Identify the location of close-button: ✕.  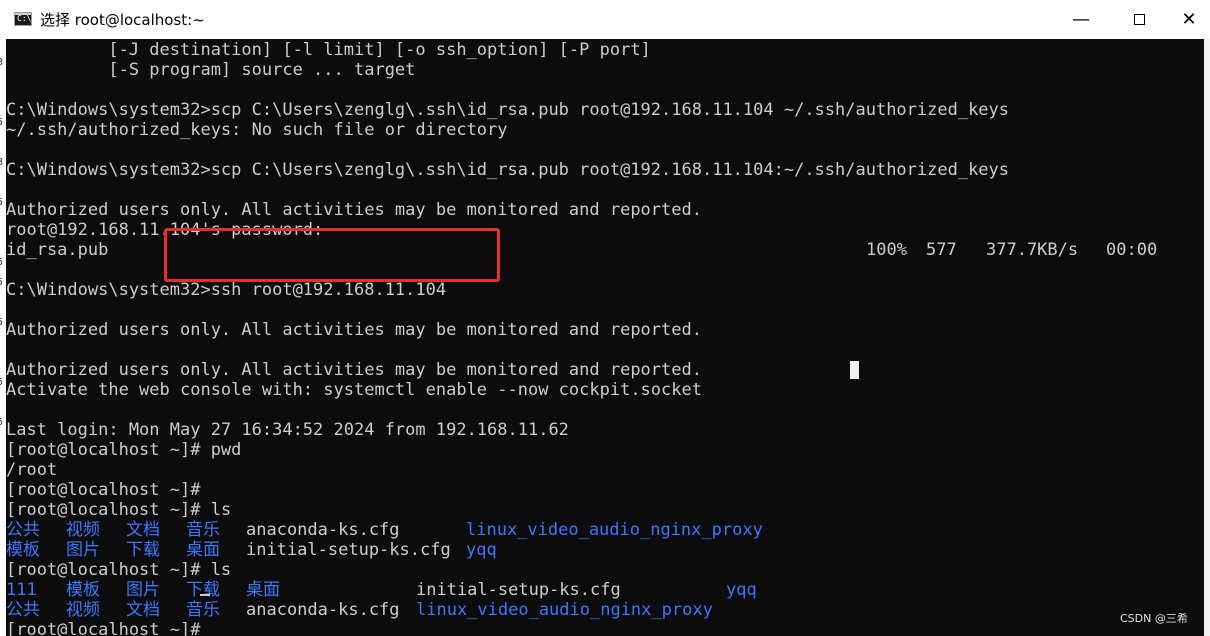
(1189, 19).